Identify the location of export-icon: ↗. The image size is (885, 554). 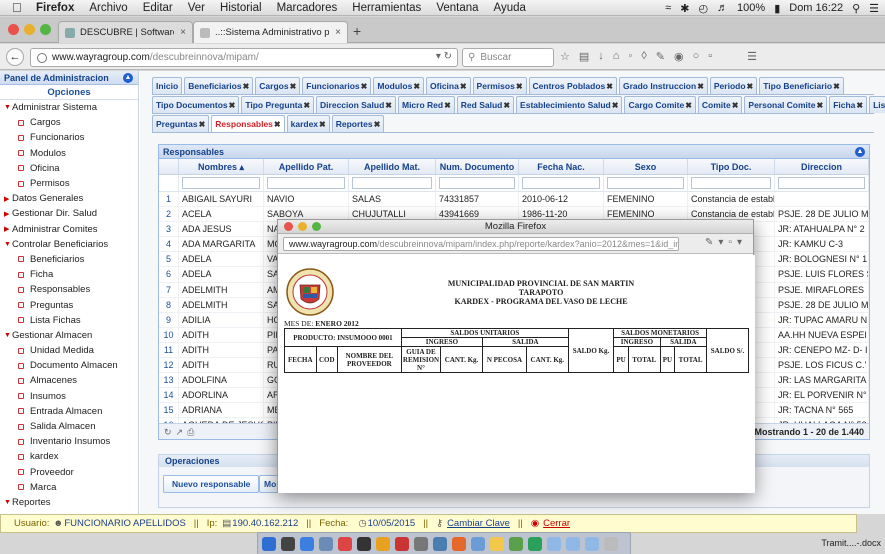
(182, 432).